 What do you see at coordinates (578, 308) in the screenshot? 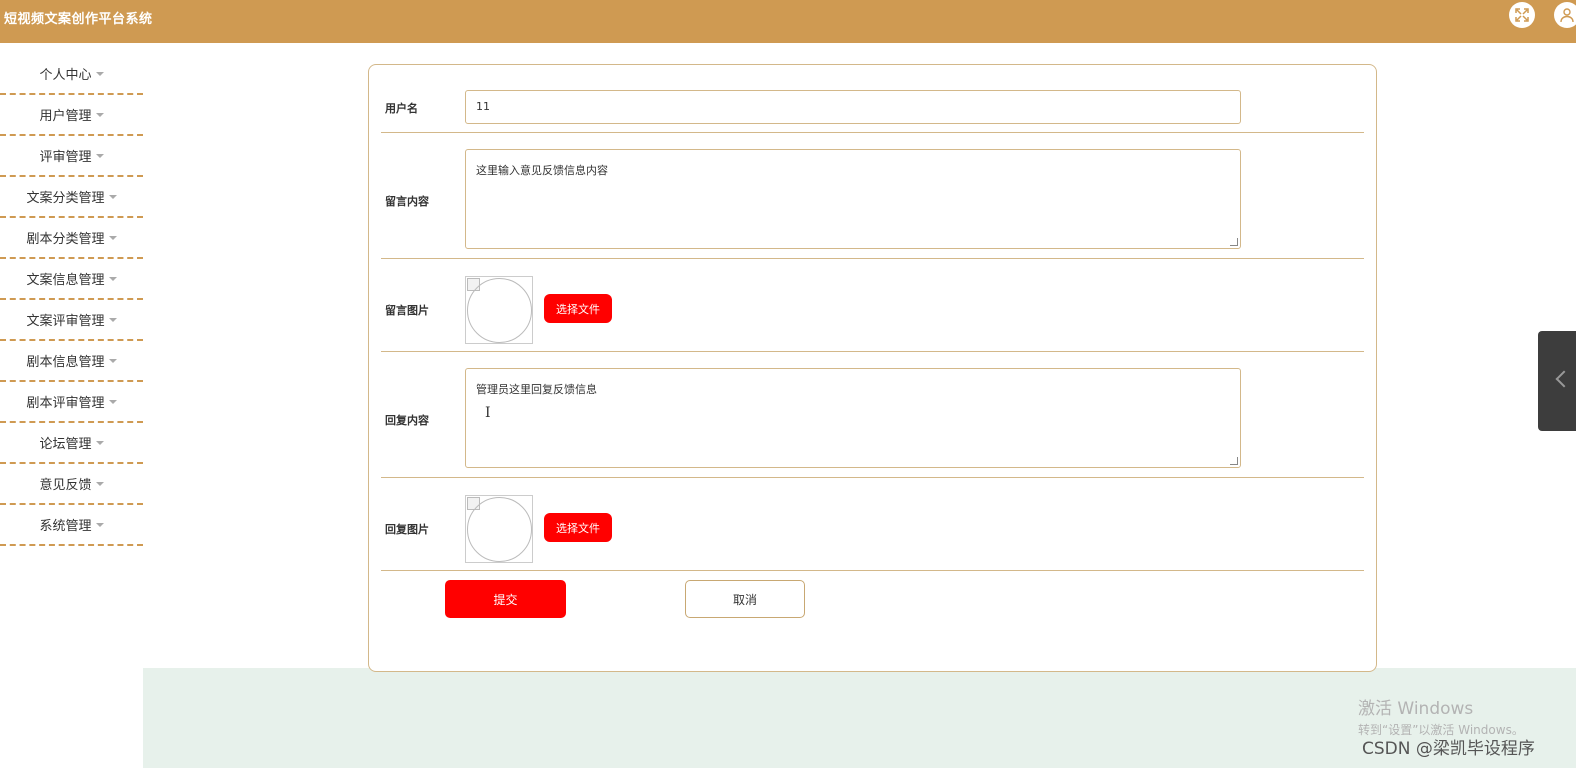
I see `message-image-choose-button: 选择文件` at bounding box center [578, 308].